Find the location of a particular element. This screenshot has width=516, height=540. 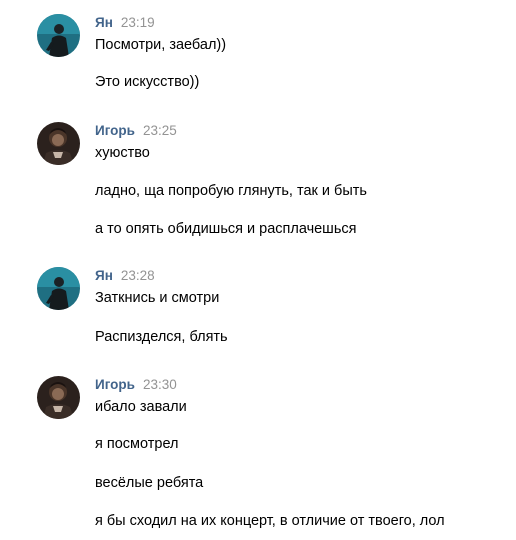

message-text: Распизделся, блять is located at coordinates (161, 337).